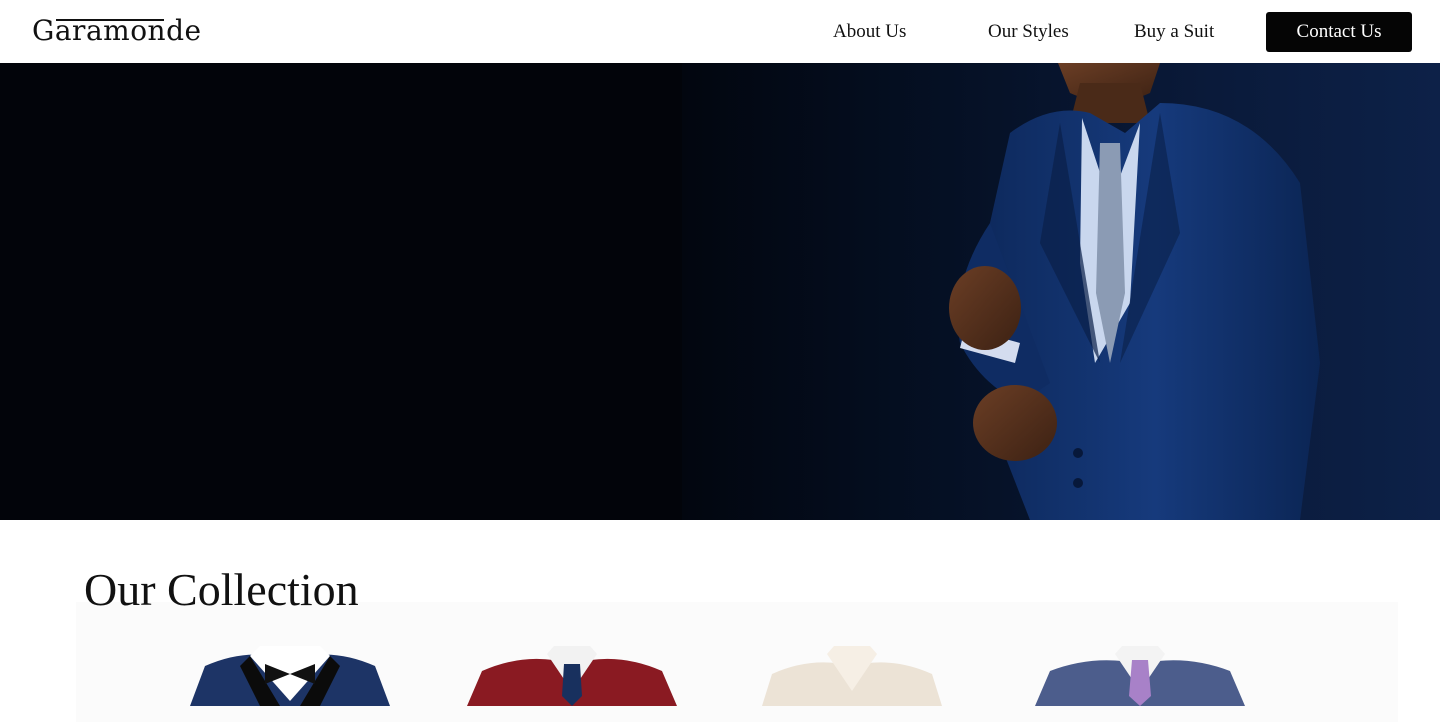 This screenshot has height=722, width=1440. Describe the element at coordinates (572, 676) in the screenshot. I see `product-burgundy-suit-image` at that location.